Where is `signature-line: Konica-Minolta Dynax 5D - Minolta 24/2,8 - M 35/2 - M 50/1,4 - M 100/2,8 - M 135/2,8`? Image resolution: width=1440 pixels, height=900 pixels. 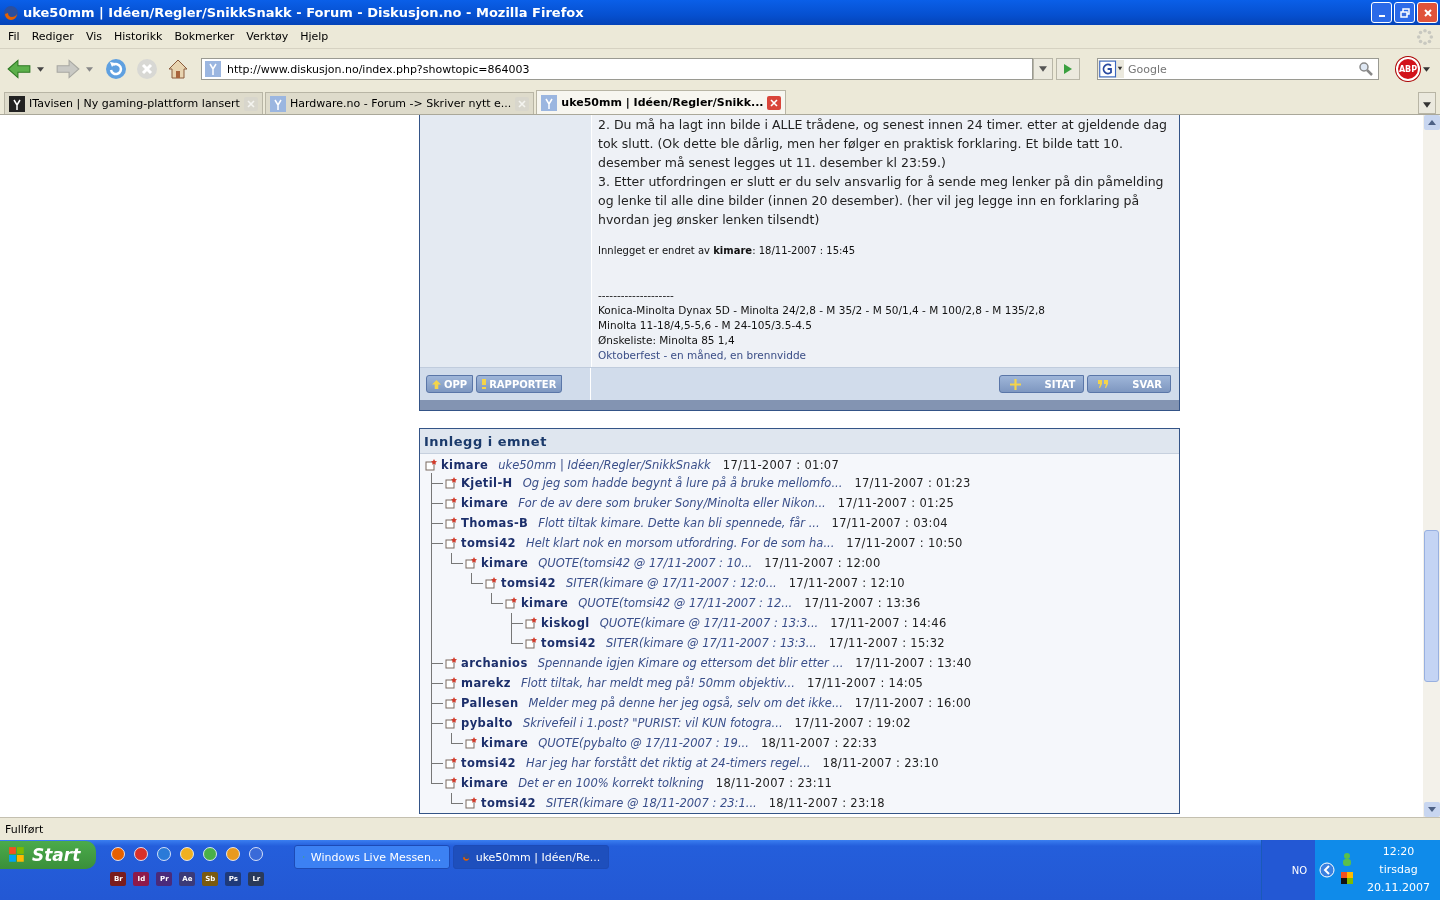
signature-line: Konica-Minolta Dynax 5D - Minolta 24/2,8 - M 35/2 - M 50/1,4 - M 100/2,8 - M 135/2,8 is located at coordinates (822, 310).